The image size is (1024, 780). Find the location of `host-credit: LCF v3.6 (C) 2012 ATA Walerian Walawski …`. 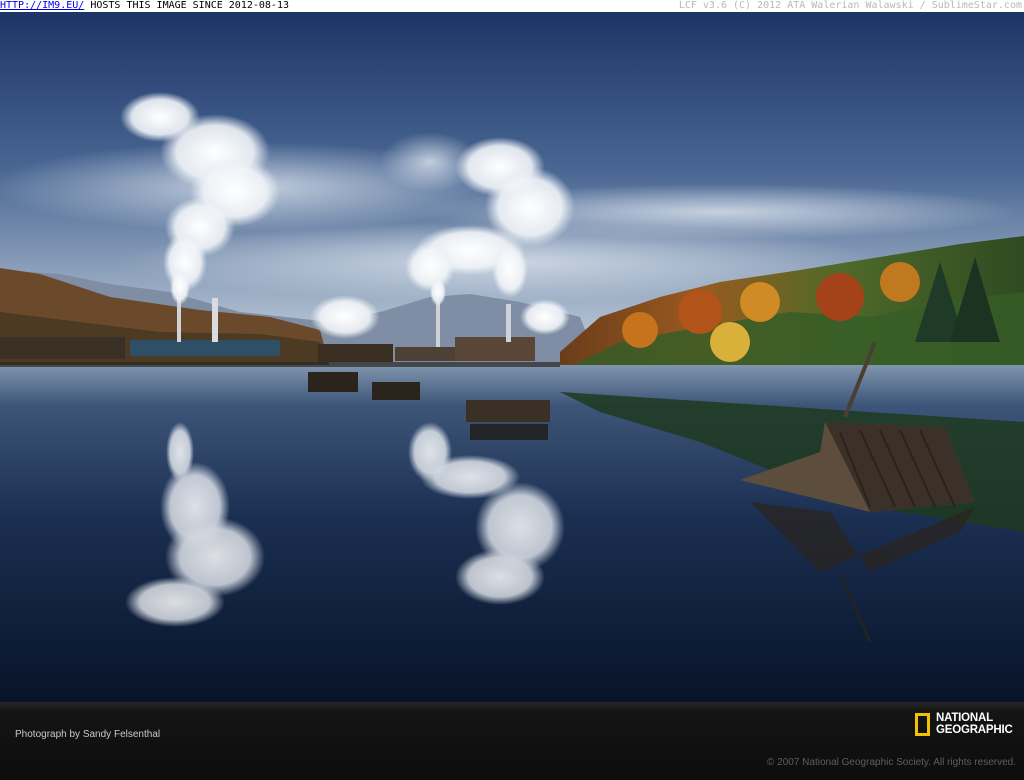

host-credit: LCF v3.6 (C) 2012 ATA Walerian Walawski … is located at coordinates (850, 5).